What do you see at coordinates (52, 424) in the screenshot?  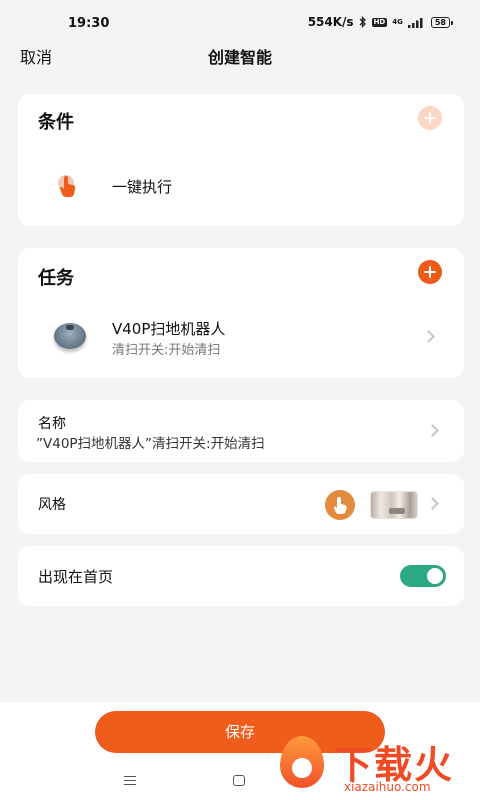 I see `name-label: 名称` at bounding box center [52, 424].